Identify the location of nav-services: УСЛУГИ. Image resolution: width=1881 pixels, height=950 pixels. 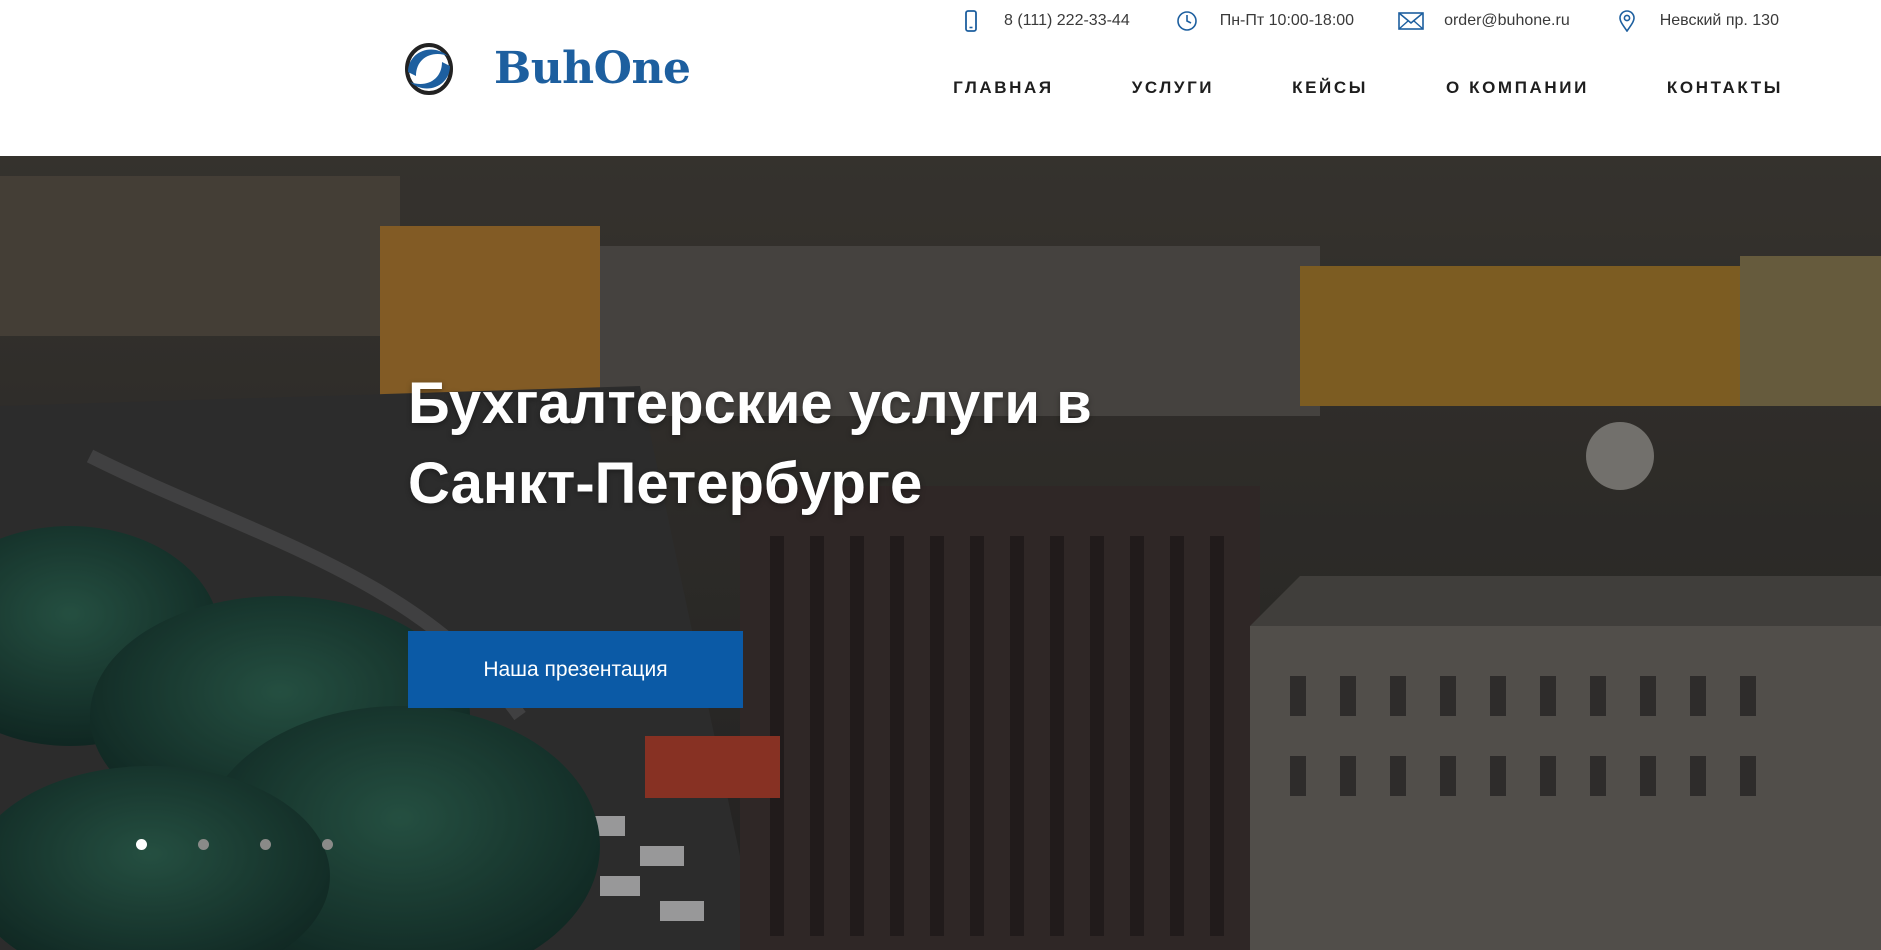
(1173, 88).